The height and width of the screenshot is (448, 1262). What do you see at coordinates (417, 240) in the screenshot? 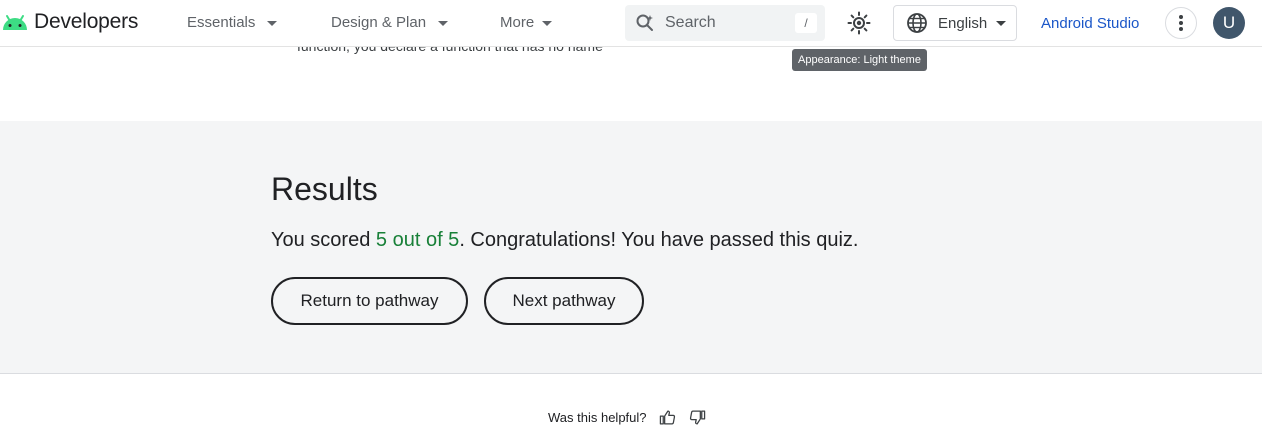
I see `score-value: 5 out of 5` at bounding box center [417, 240].